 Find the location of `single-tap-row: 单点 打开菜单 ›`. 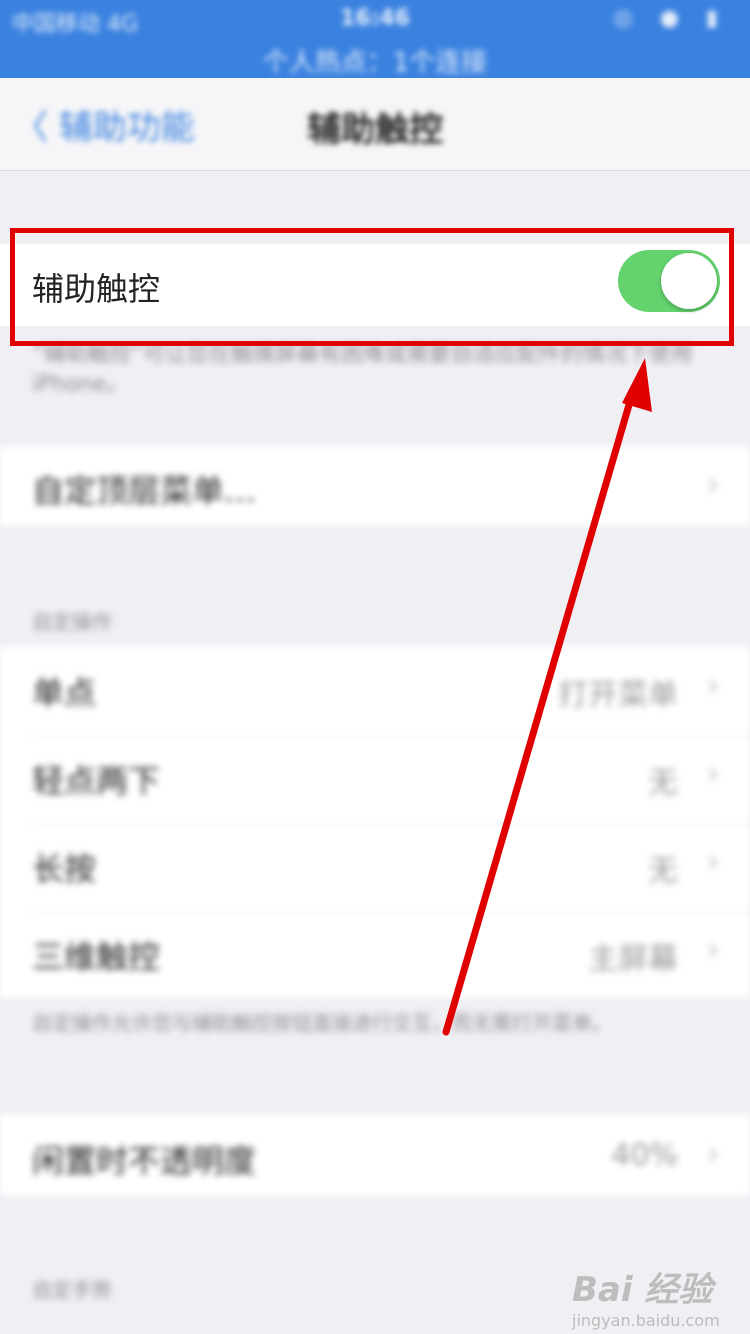

single-tap-row: 单点 打开菜单 › is located at coordinates (375, 690).